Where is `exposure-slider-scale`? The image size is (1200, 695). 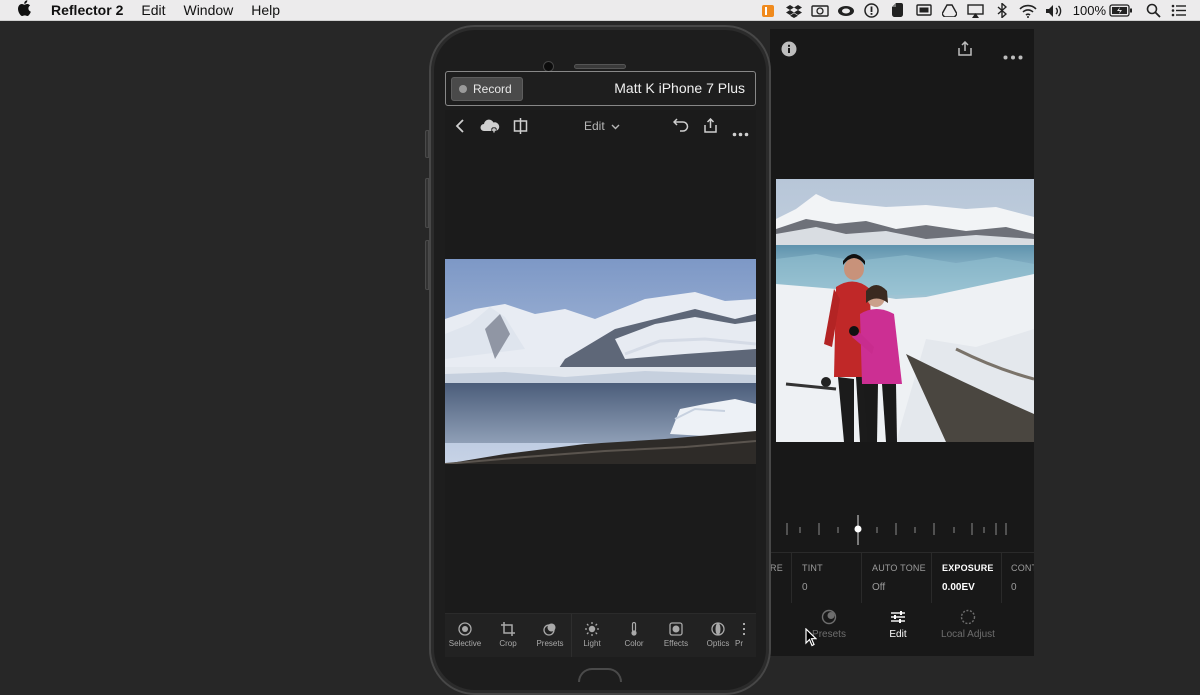 exposure-slider-scale is located at coordinates (899, 530).